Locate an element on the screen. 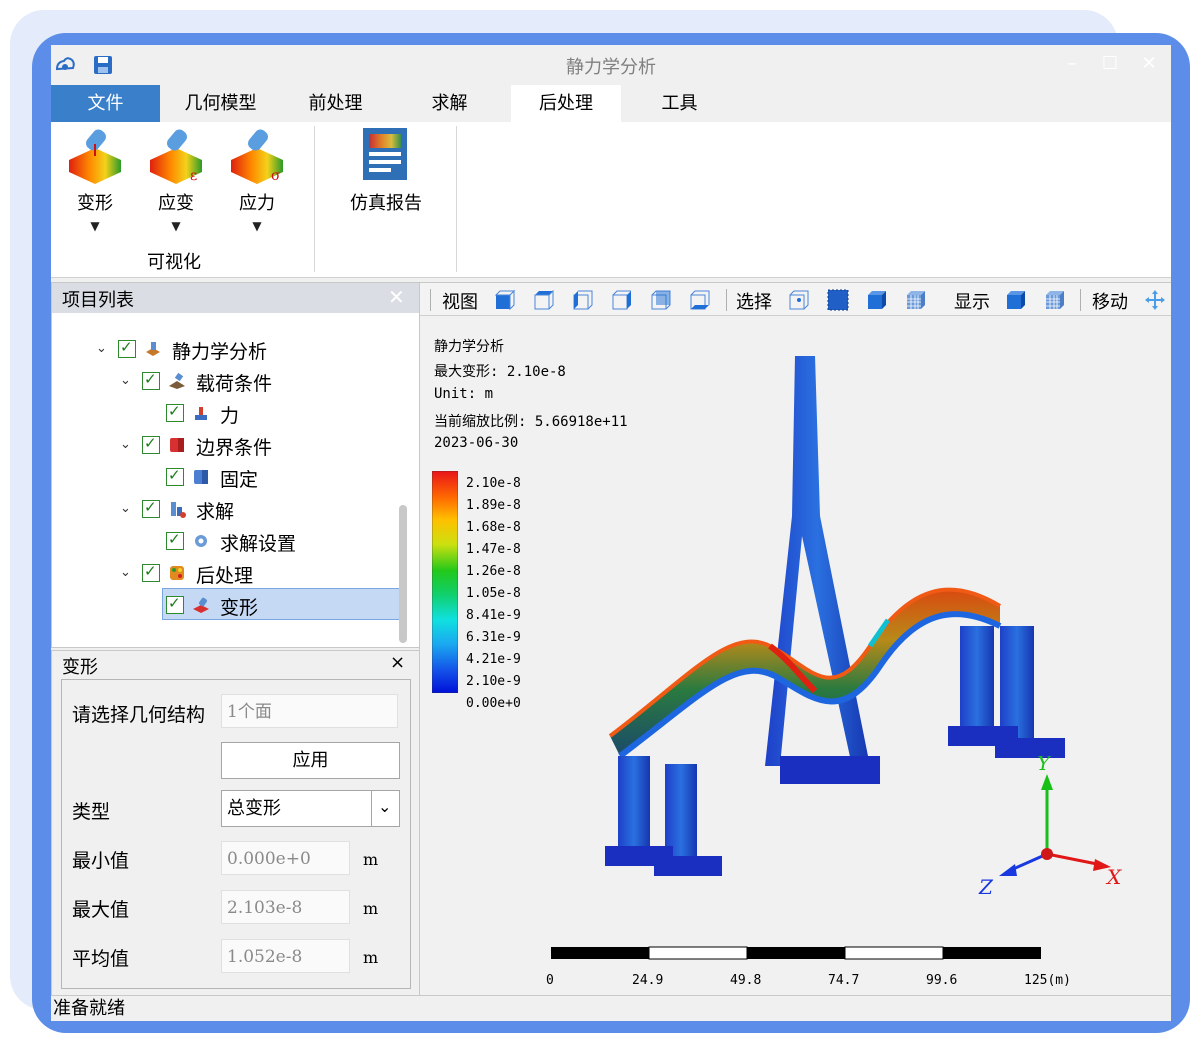 This screenshot has height=1063, width=1190. color-legend-bar is located at coordinates (445, 582).